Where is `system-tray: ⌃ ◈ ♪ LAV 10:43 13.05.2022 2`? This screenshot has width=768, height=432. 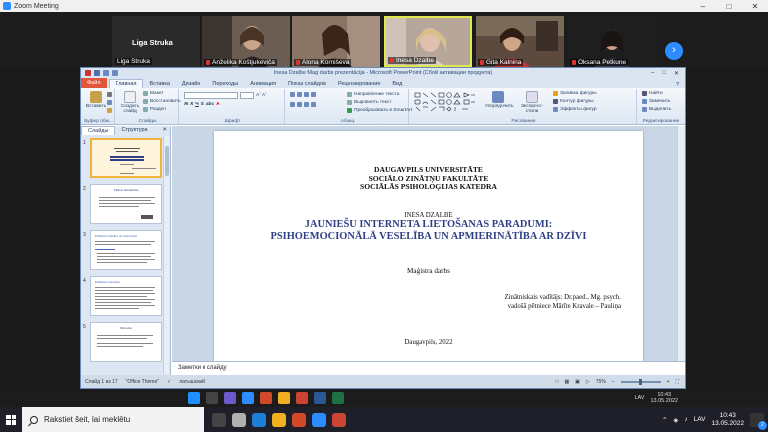
system-tray: ⌃ ◈ ♪ LAV 10:43 13.05.2022 2 is located at coordinates (715, 421).